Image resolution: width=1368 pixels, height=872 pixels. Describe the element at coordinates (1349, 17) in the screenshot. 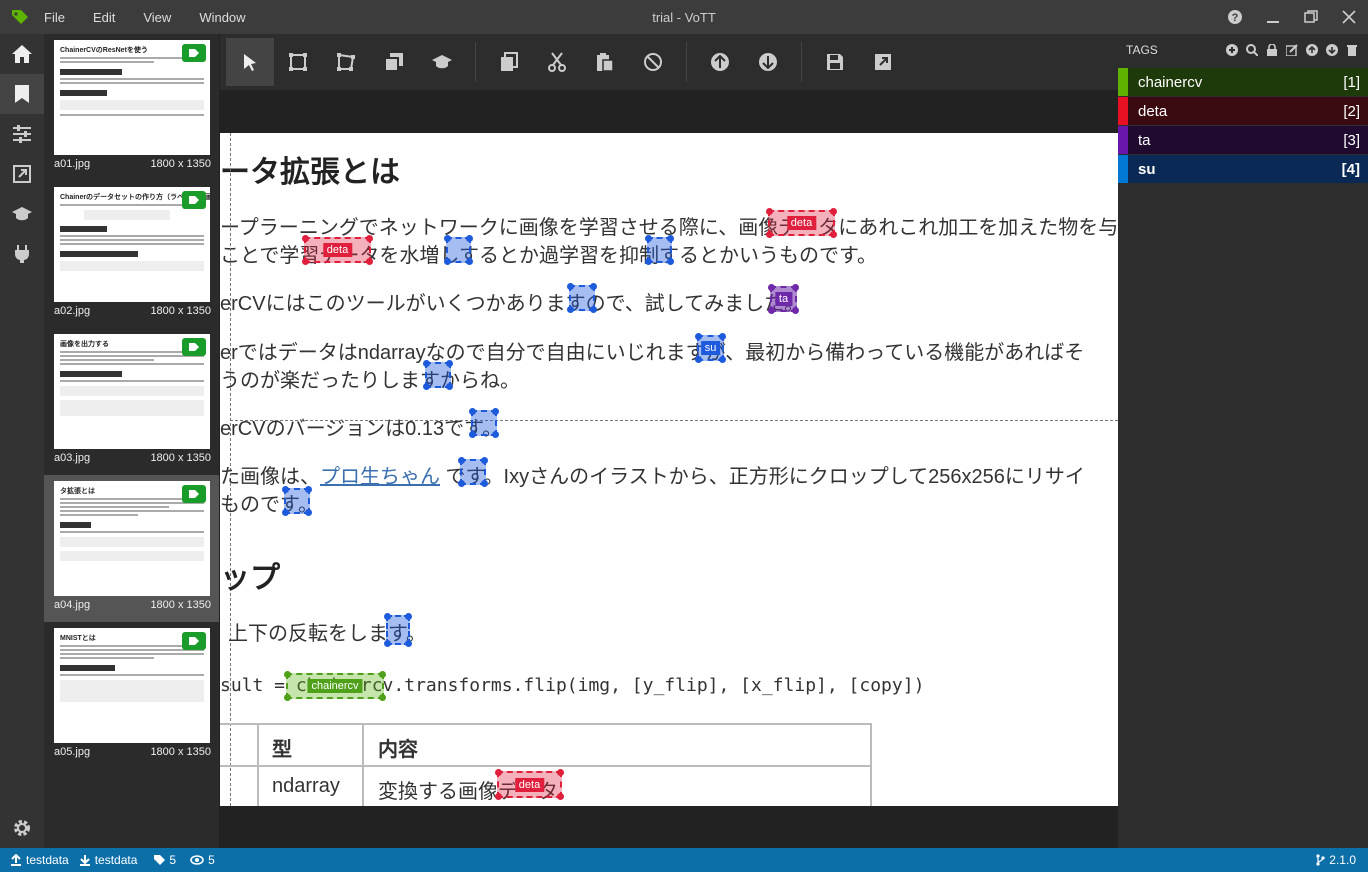

I see `close-button` at that location.